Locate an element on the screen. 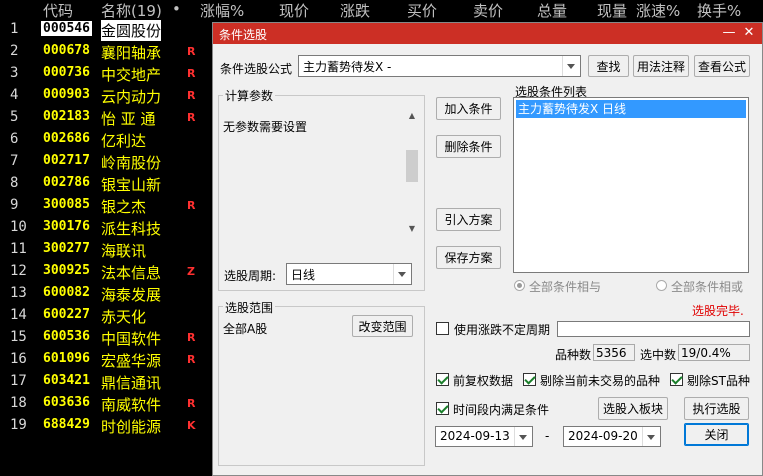  stock-name: 怡 亚 通 is located at coordinates (128, 119).